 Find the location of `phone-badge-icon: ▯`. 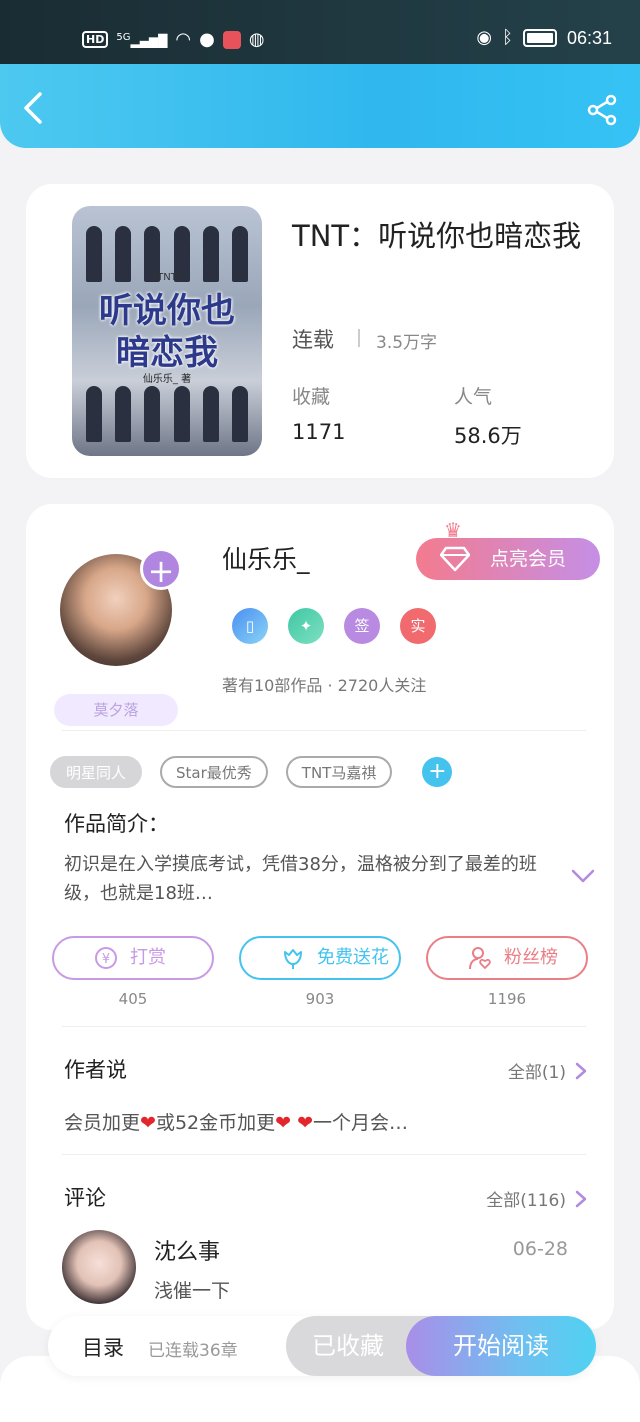

phone-badge-icon: ▯ is located at coordinates (250, 626).